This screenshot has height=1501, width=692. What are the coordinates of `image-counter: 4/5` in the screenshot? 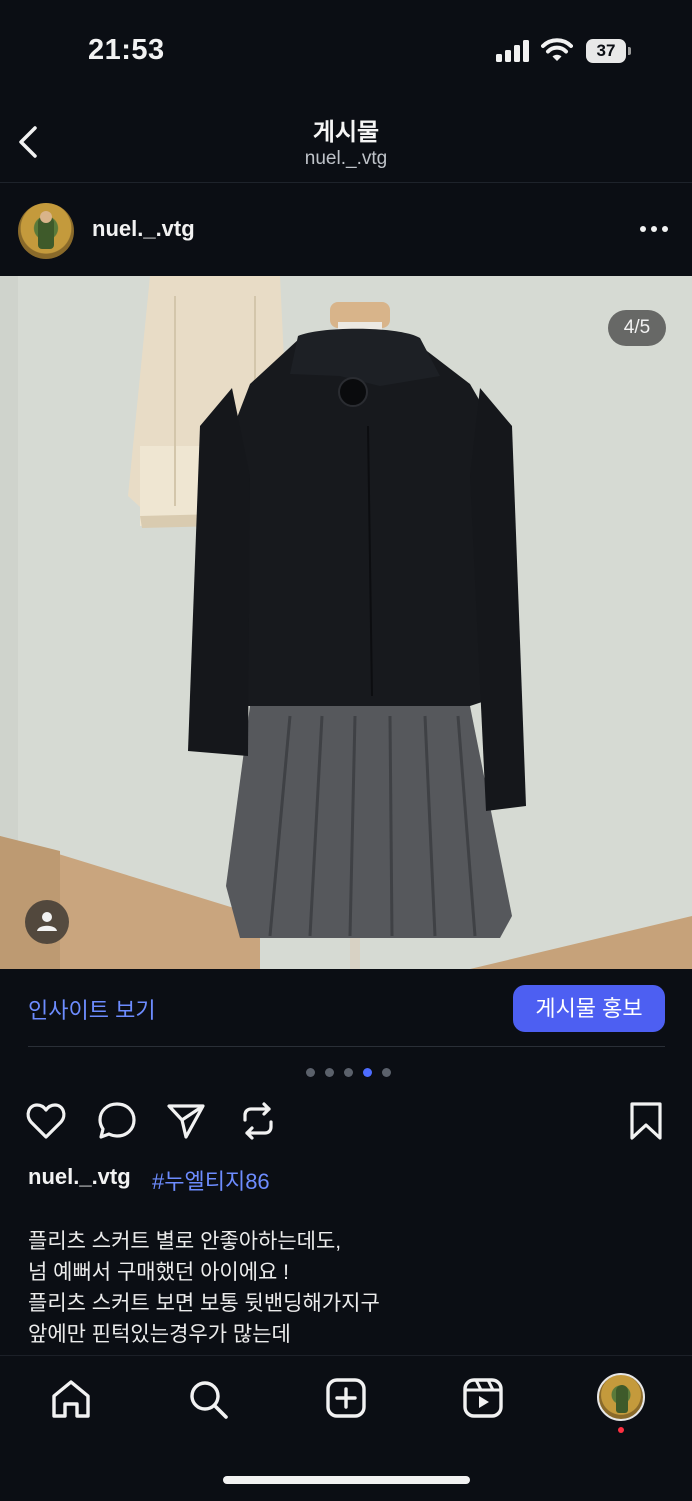 It's located at (637, 328).